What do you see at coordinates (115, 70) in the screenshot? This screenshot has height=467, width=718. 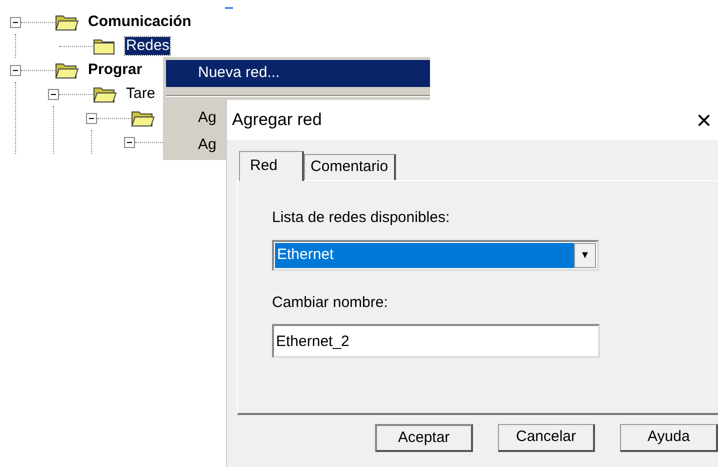 I see `tree-item: Prograr` at bounding box center [115, 70].